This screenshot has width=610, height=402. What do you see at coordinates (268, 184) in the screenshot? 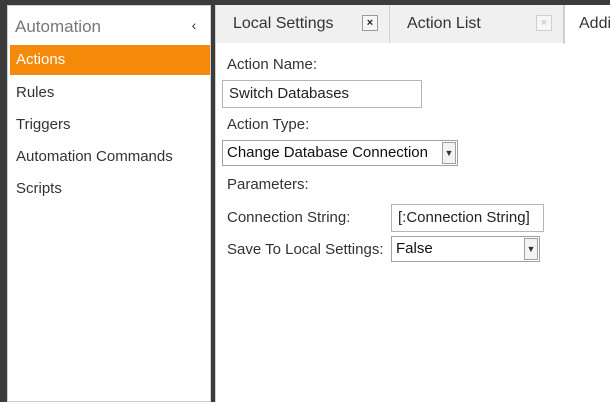
I see `parameters-label: Parameters:` at bounding box center [268, 184].